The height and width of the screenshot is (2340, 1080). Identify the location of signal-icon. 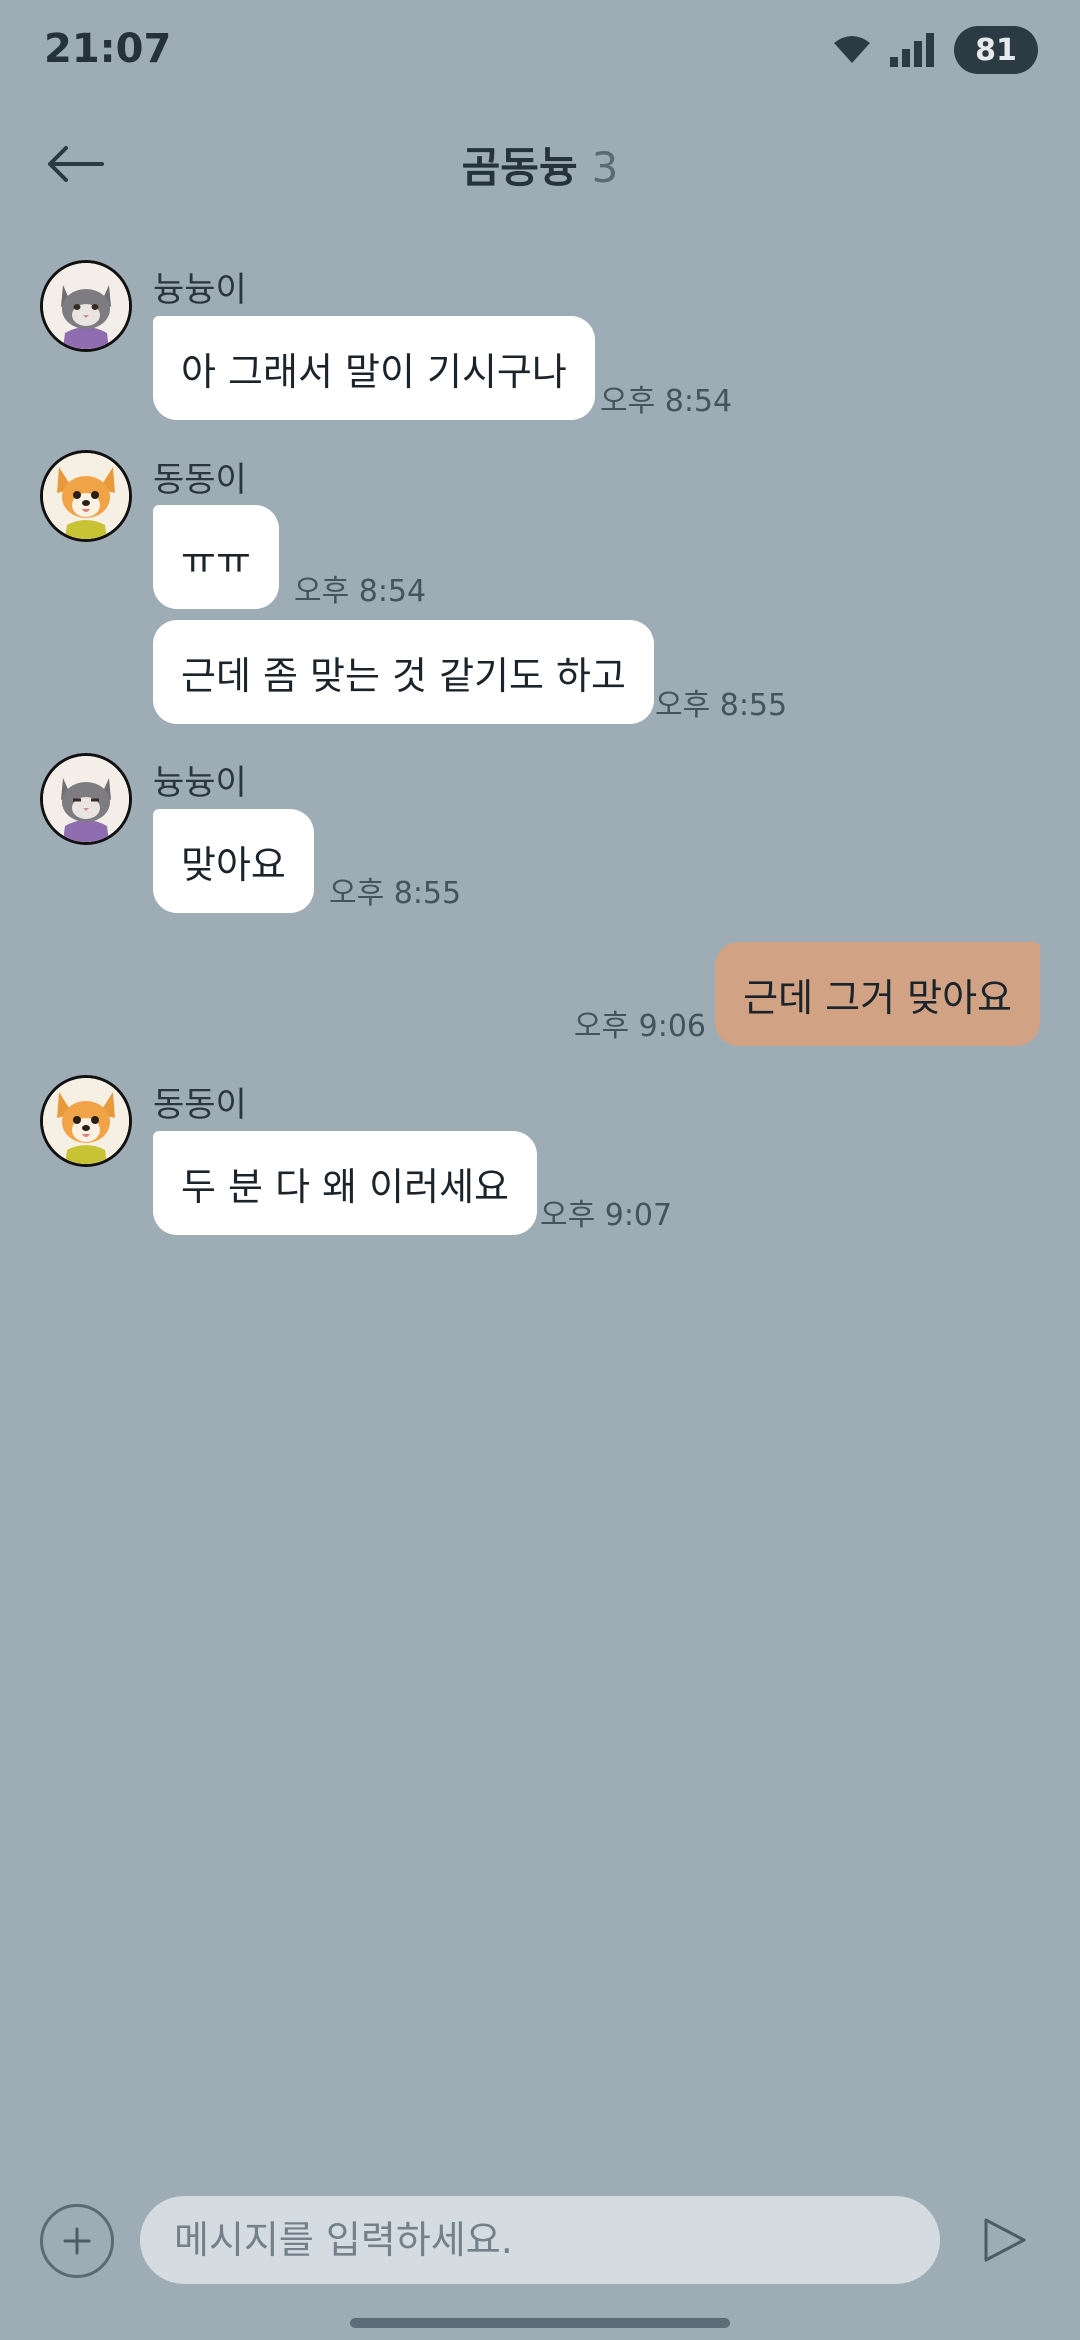
(912, 50).